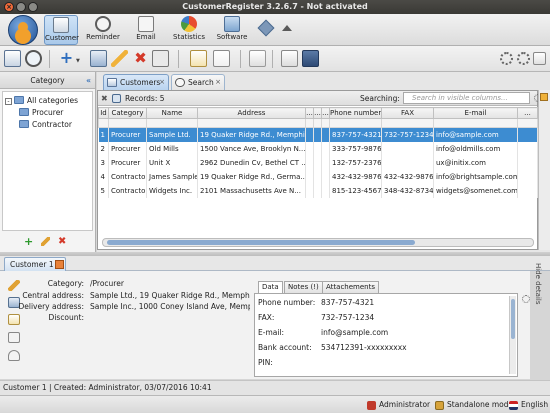 Image resolution: width=550 pixels, height=413 pixels. I want to click on tab-data: Data, so click(270, 287).